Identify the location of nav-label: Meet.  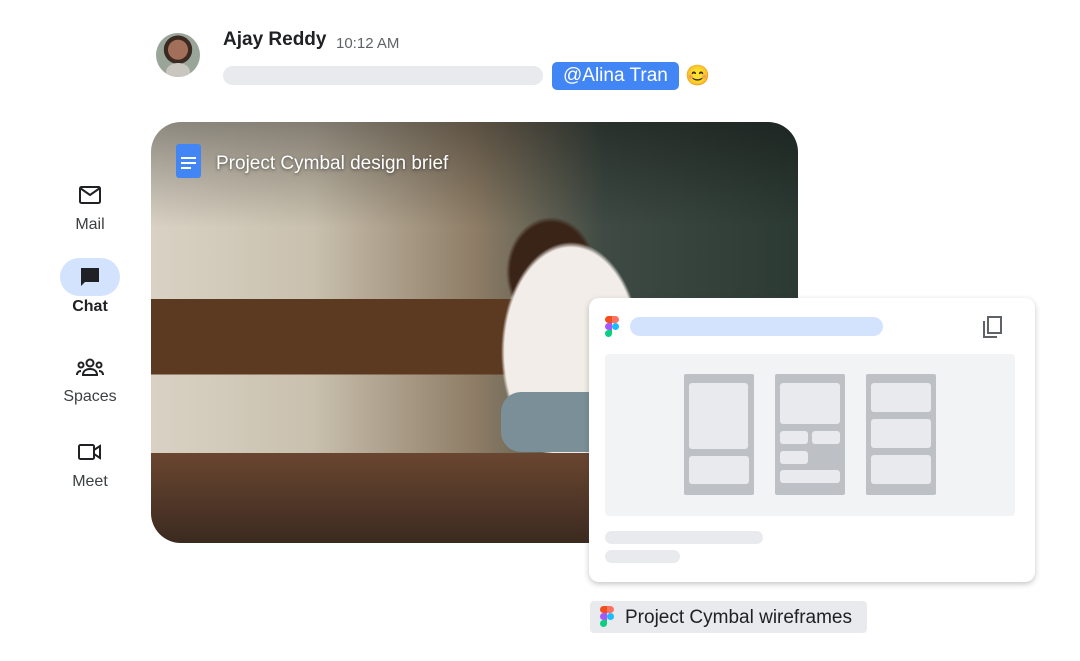
(90, 481).